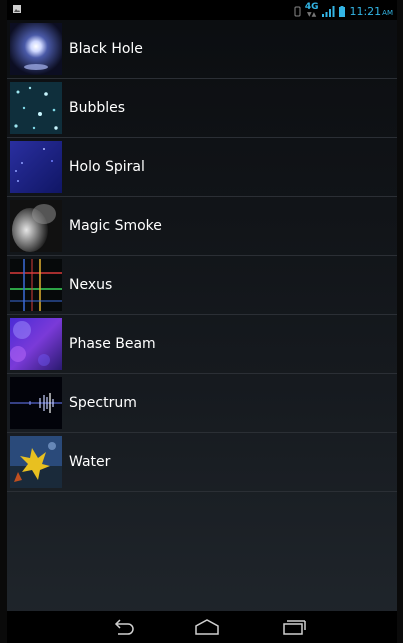  Describe the element at coordinates (202, 403) in the screenshot. I see `list-item-spectrum: Spectrum` at that location.